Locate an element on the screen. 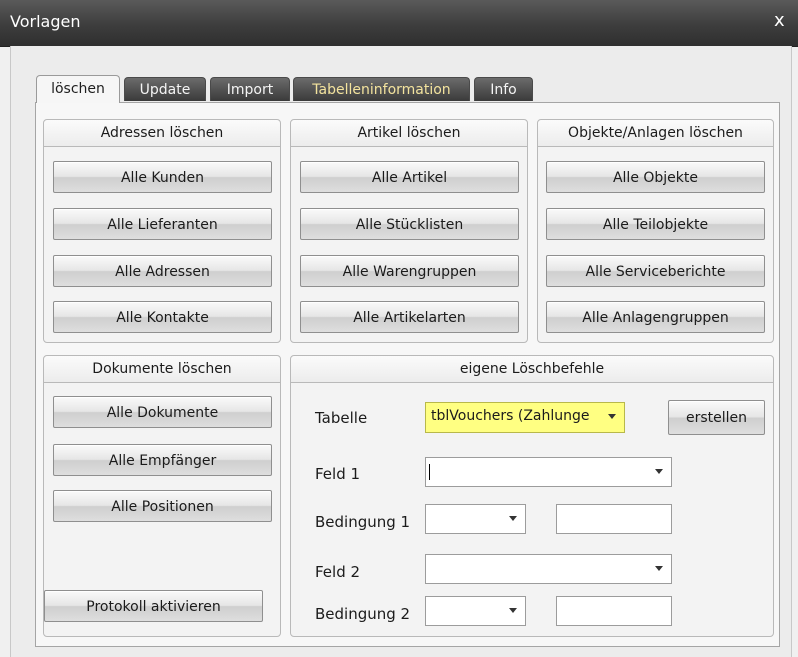 This screenshot has width=798, height=657. alle-empfaenger-button: Alle Empfänger is located at coordinates (162, 460).